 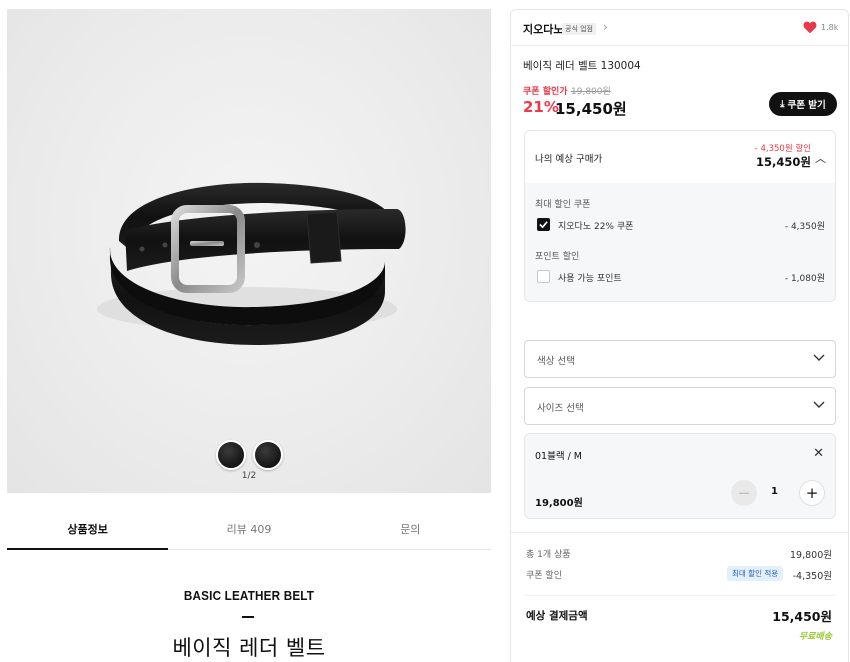 What do you see at coordinates (582, 66) in the screenshot?
I see `product-name: 베이직 레더 벨트 130004` at bounding box center [582, 66].